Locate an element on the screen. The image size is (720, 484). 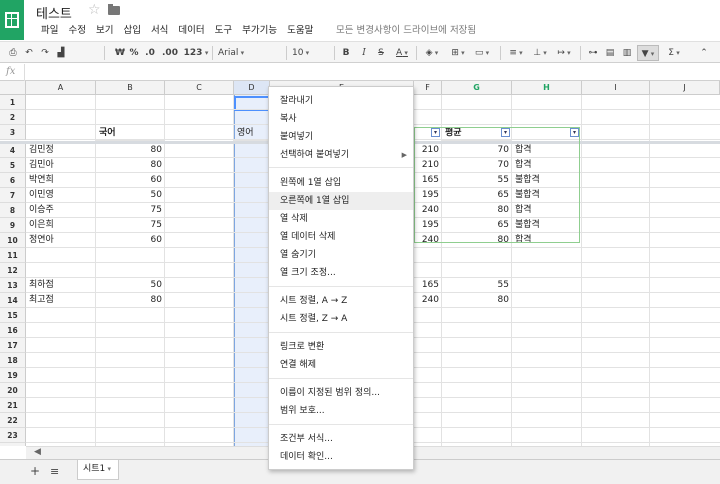
menu-data: 데이터 is located at coordinates (191, 31).